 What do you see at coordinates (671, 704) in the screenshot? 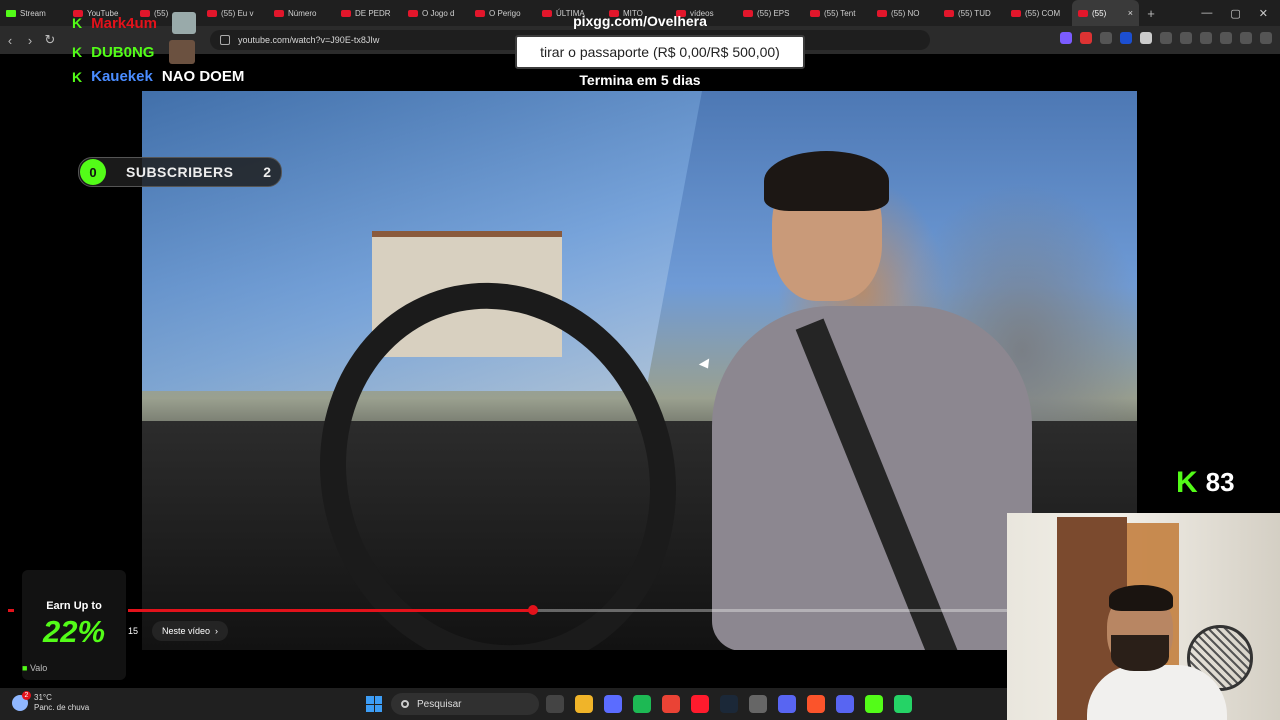
I see `chrome-icon` at bounding box center [671, 704].